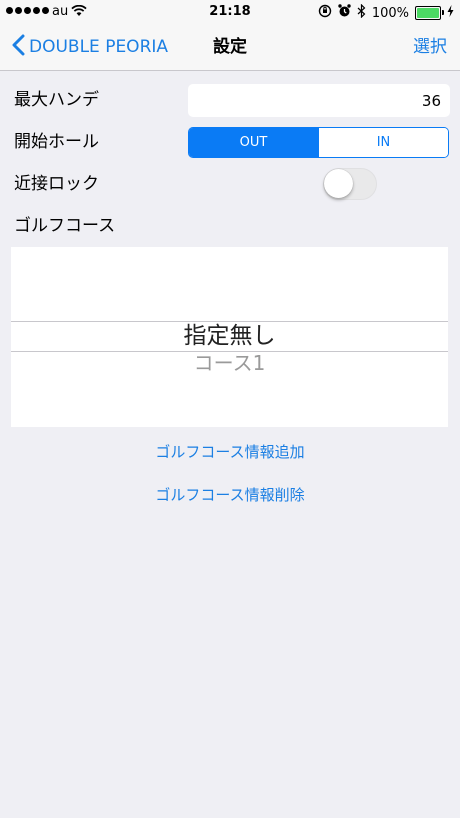 The image size is (460, 818). Describe the element at coordinates (429, 13) in the screenshot. I see `battery-icon` at that location.